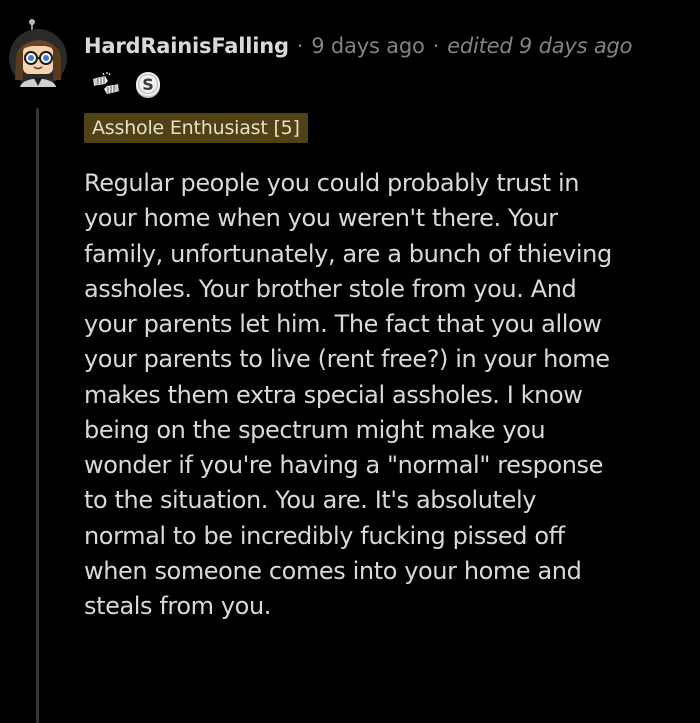 This screenshot has height=723, width=700. Describe the element at coordinates (321, 218) in the screenshot. I see `comment-body-line: your home when you weren't there. Your` at that location.